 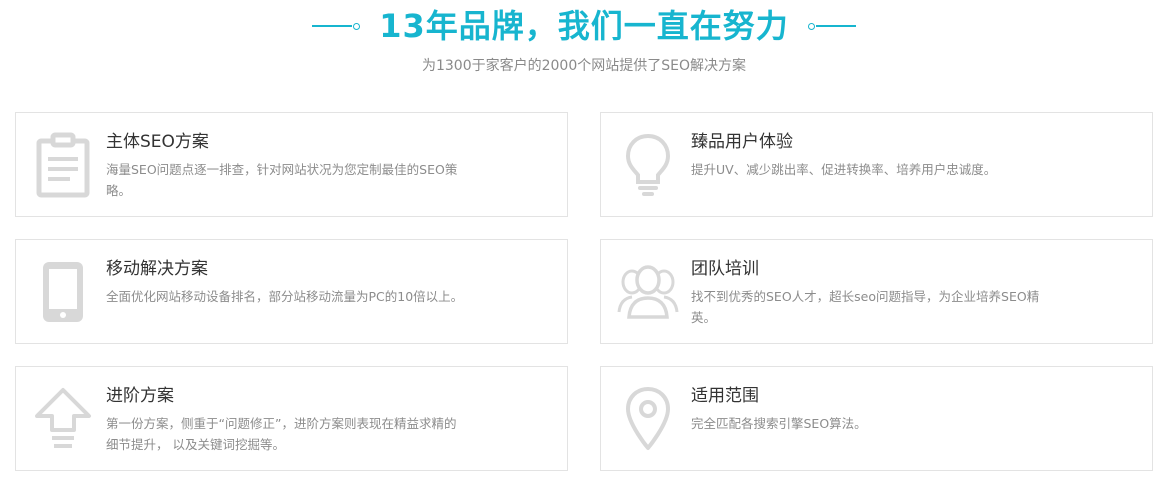 I want to click on lightbulb-icon, so click(x=648, y=165).